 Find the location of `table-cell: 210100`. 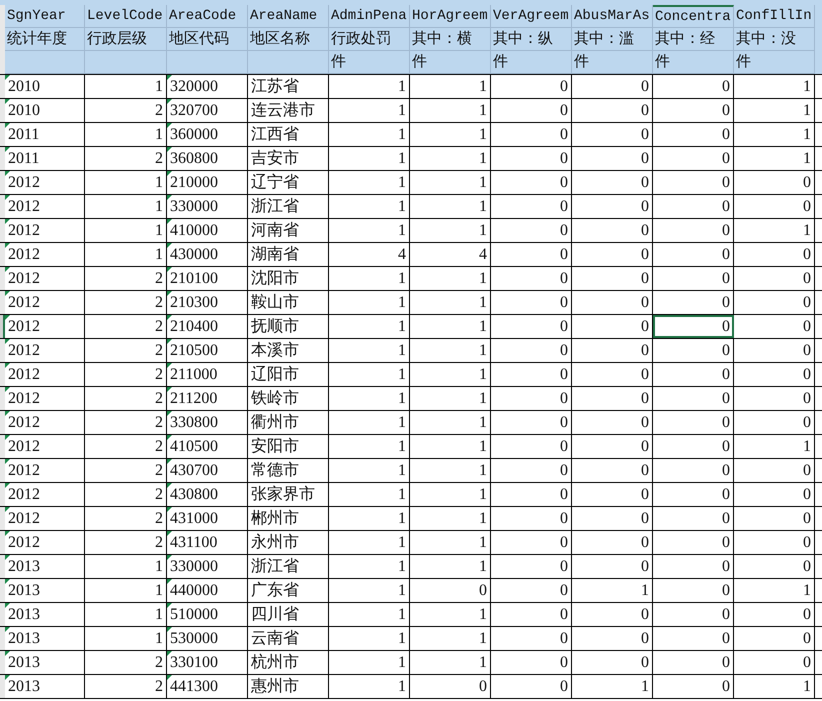

table-cell: 210100 is located at coordinates (207, 278).